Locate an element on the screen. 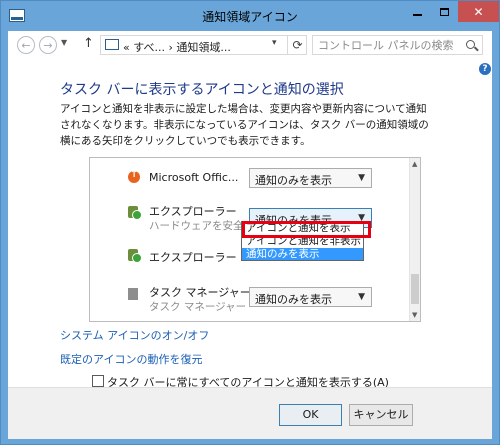 The image size is (500, 445). title-bar: 通知領域アイコン ✕ is located at coordinates (250, 16).